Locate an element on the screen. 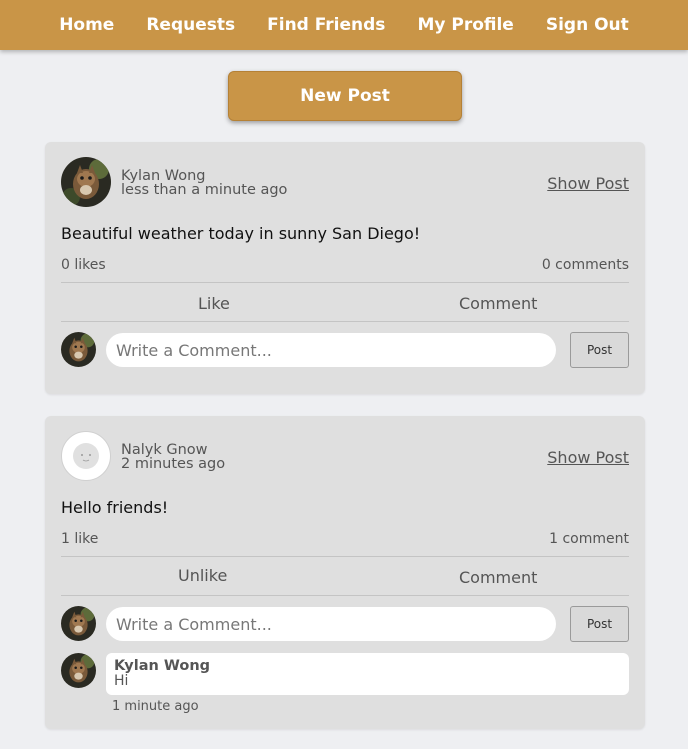 Image resolution: width=688 pixels, height=749 pixels. nav-home-link: Home is located at coordinates (86, 25).